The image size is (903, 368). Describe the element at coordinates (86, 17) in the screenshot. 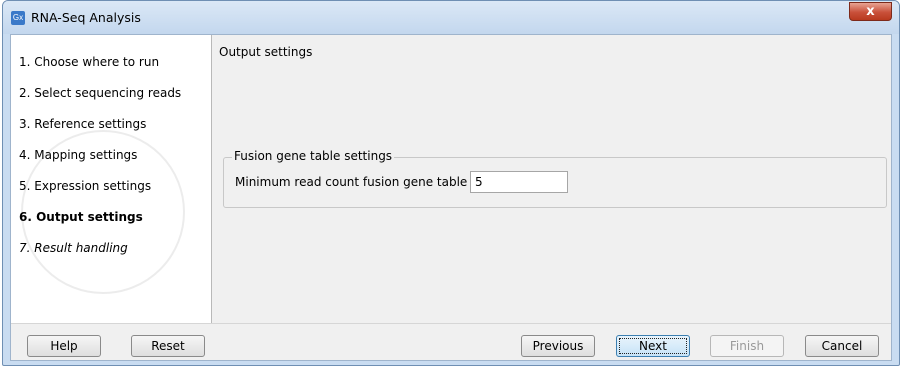

I see `window-title: RNA-Seq Analysis` at that location.